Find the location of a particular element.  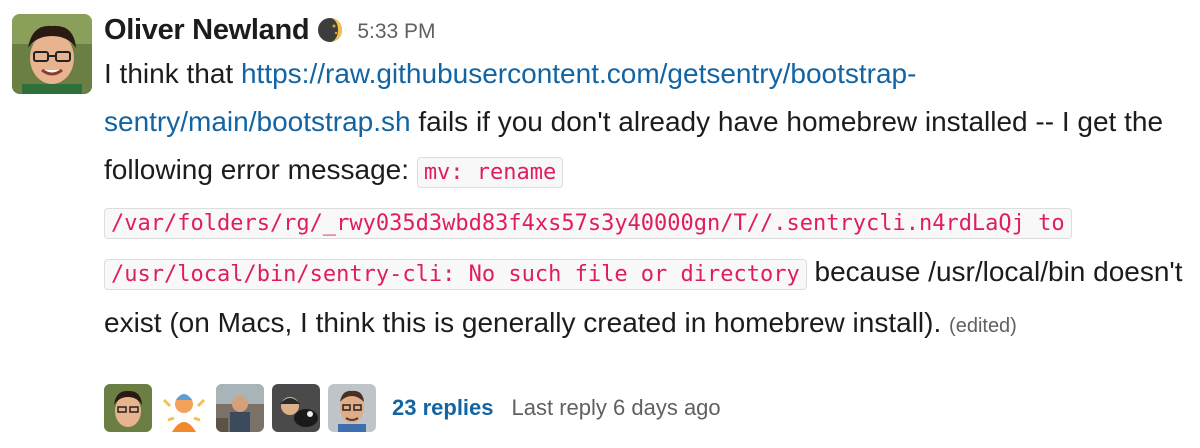

message-timestamp: 5:33 PM is located at coordinates (396, 32).